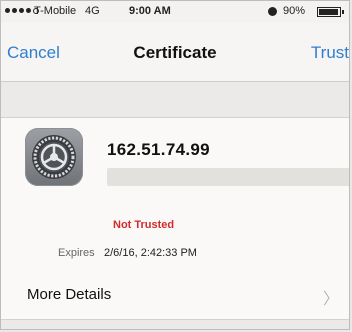 This screenshot has height=332, width=352. What do you see at coordinates (92, 11) in the screenshot?
I see `network-type: 4G` at bounding box center [92, 11].